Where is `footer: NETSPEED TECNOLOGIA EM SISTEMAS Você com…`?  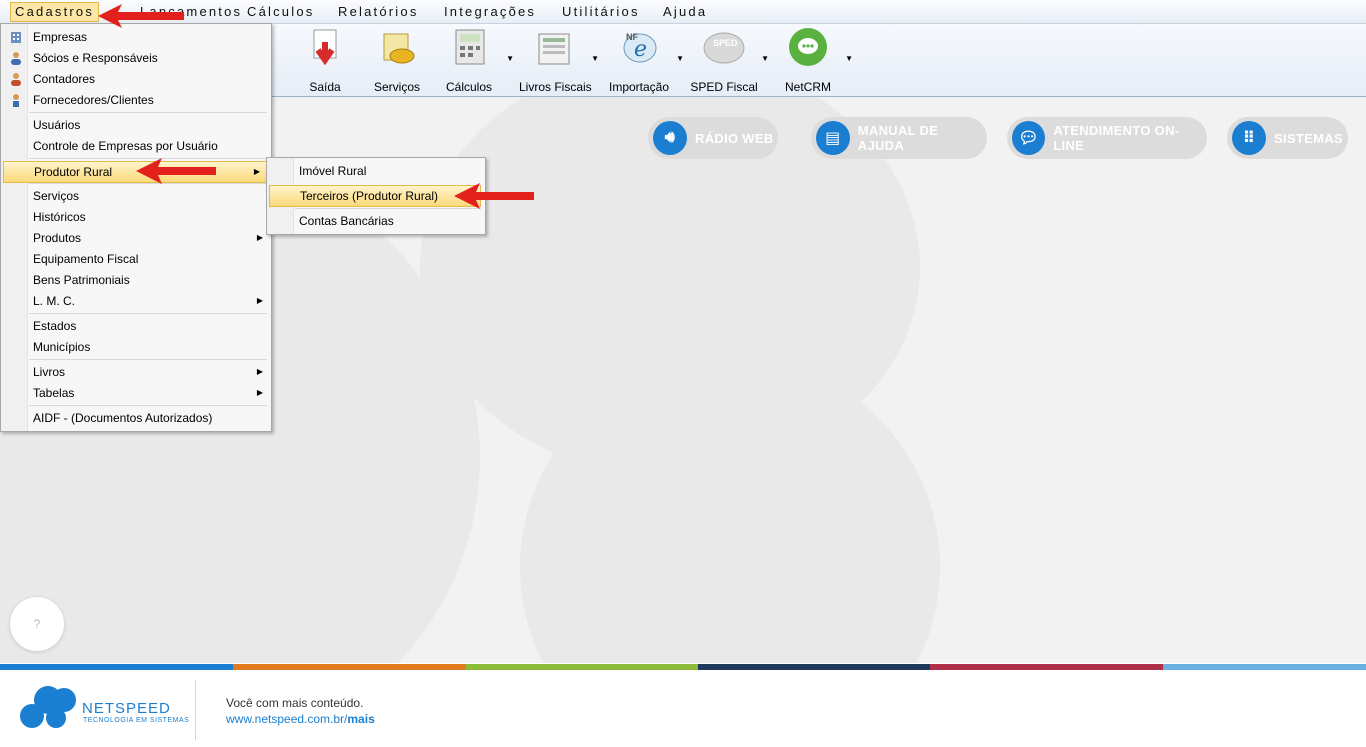 footer: NETSPEED TECNOLOGIA EM SISTEMAS Você com… is located at coordinates (683, 708).